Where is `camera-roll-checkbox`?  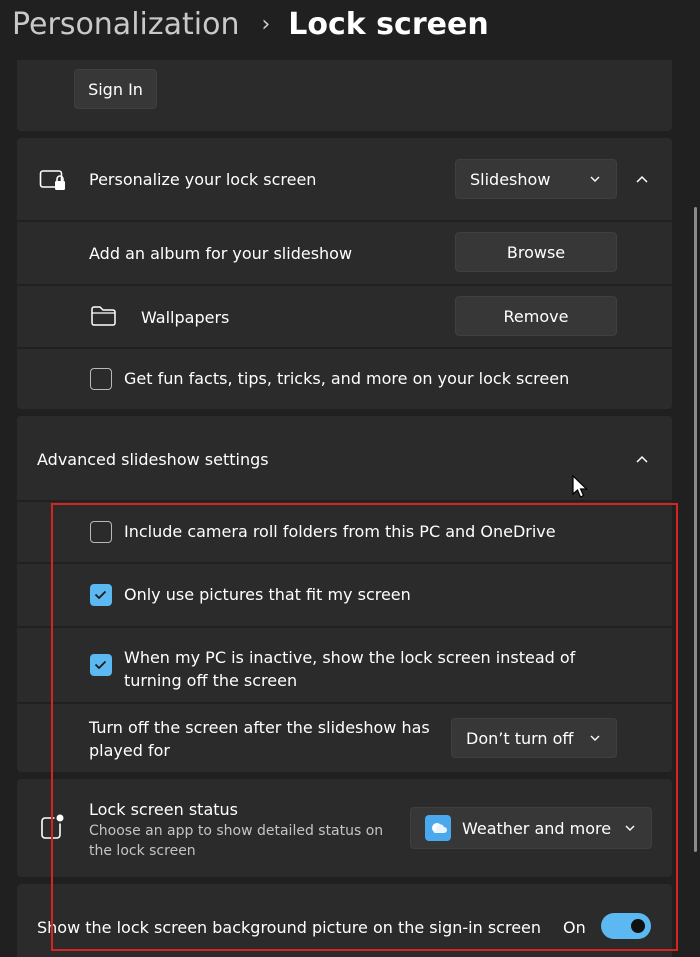 camera-roll-checkbox is located at coordinates (101, 532).